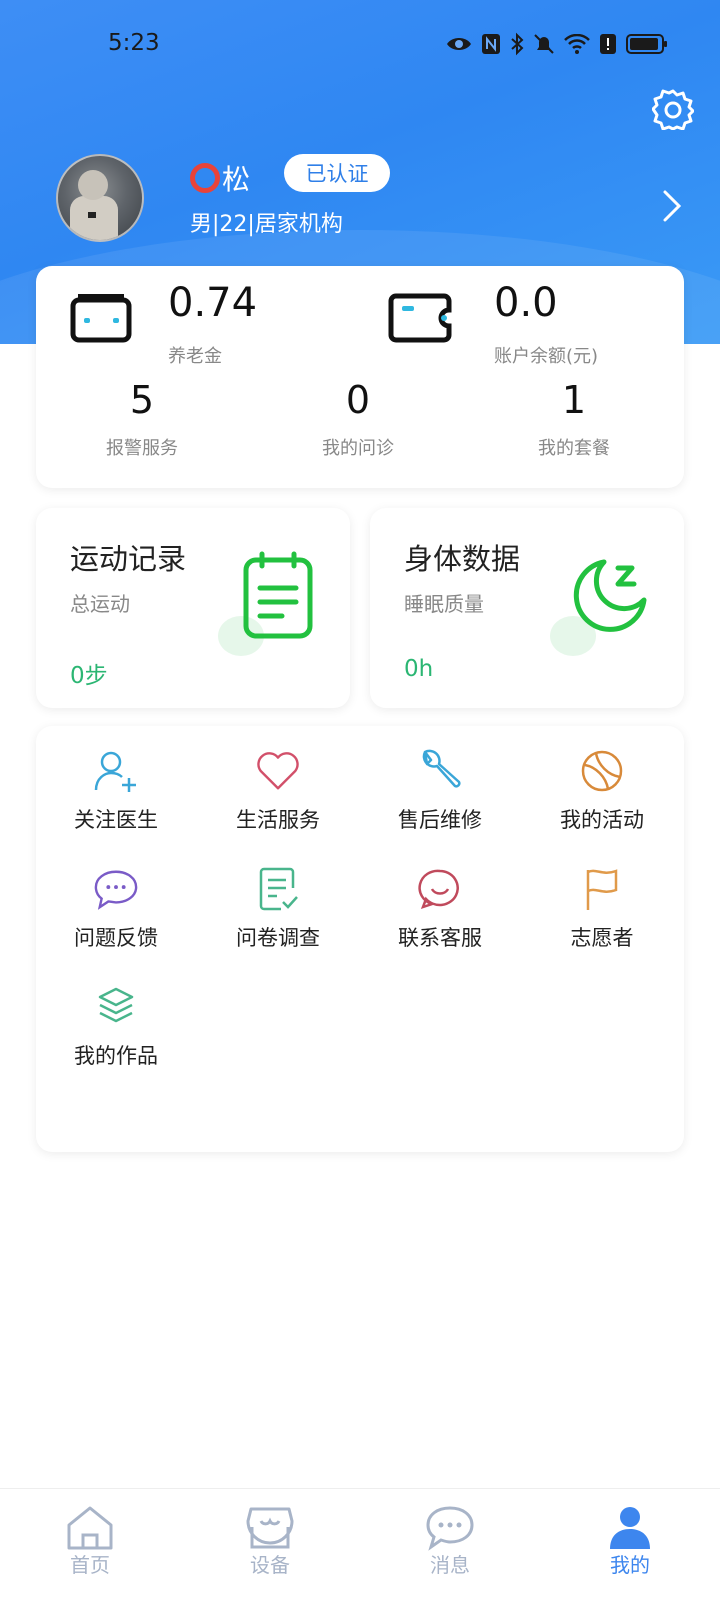 The height and width of the screenshot is (1600, 720). I want to click on avatar-figure-body, so click(94, 218).